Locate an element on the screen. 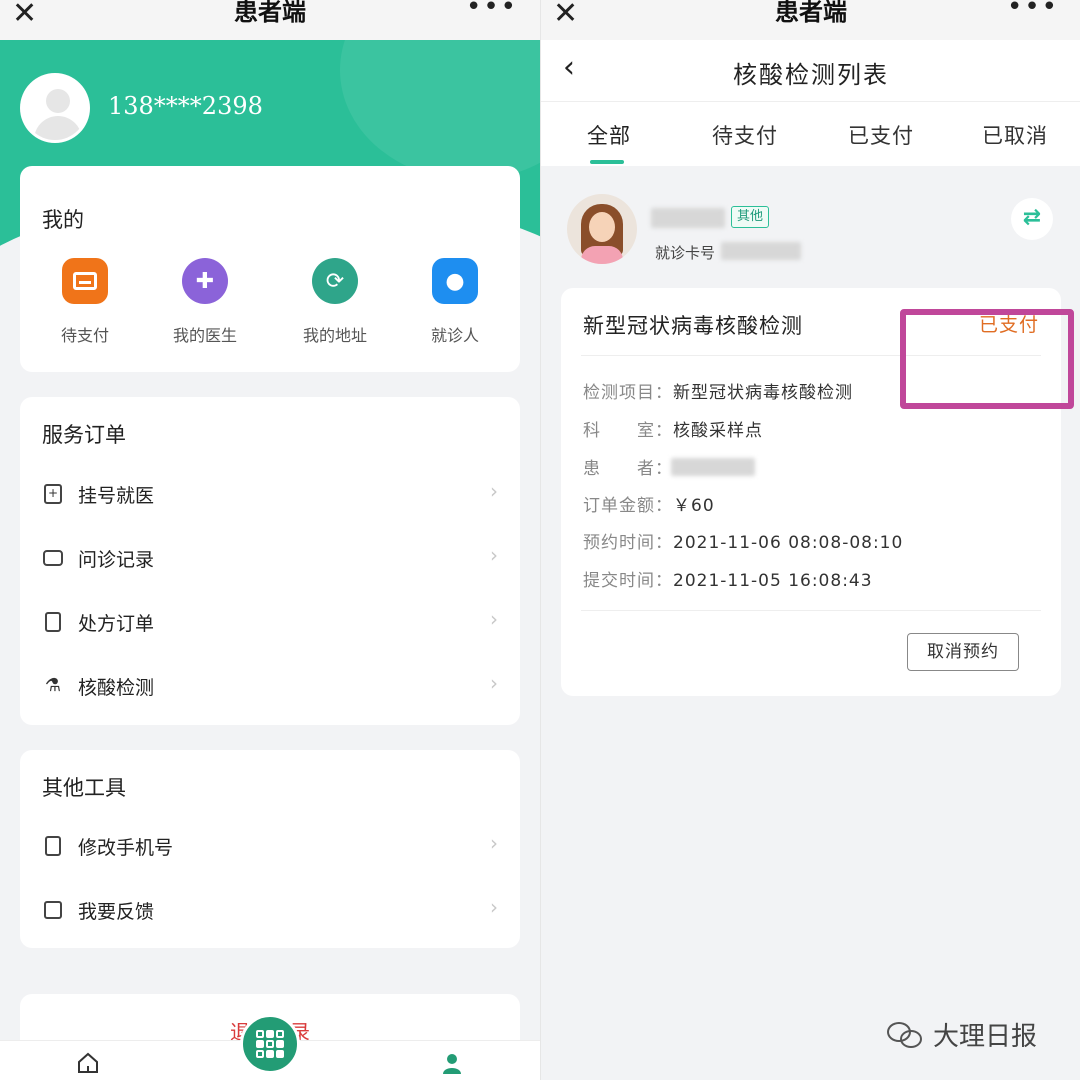 This screenshot has width=1080, height=1080. service-orders-title: 服务订单 is located at coordinates (84, 435).